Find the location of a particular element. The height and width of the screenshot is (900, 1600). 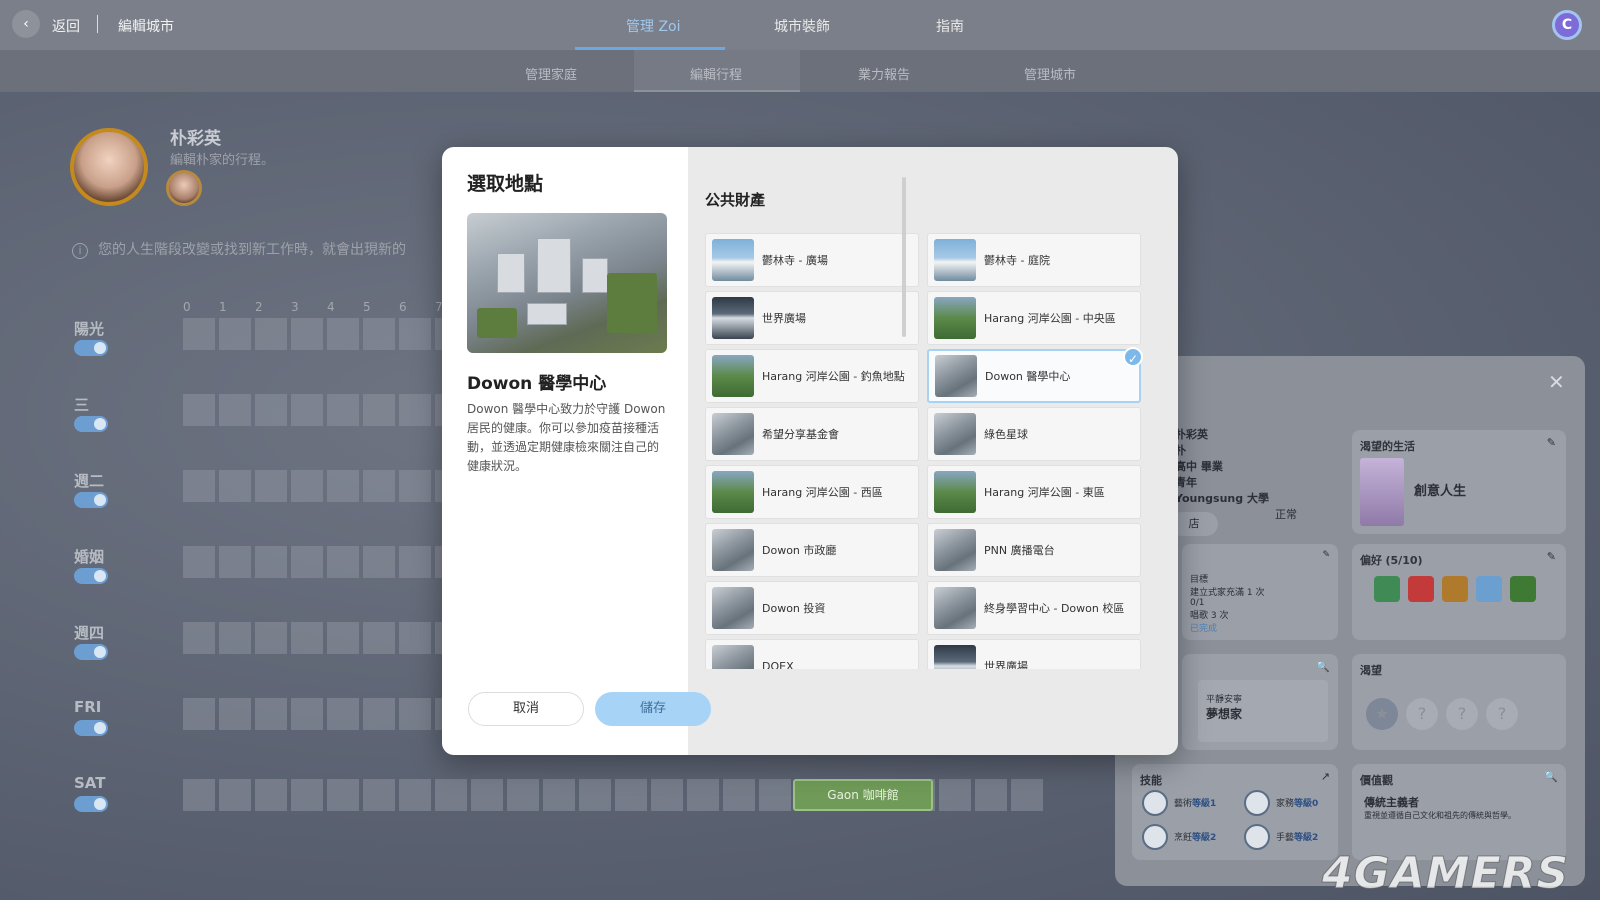

hour-header: 01234567 is located at coordinates (327, 307).